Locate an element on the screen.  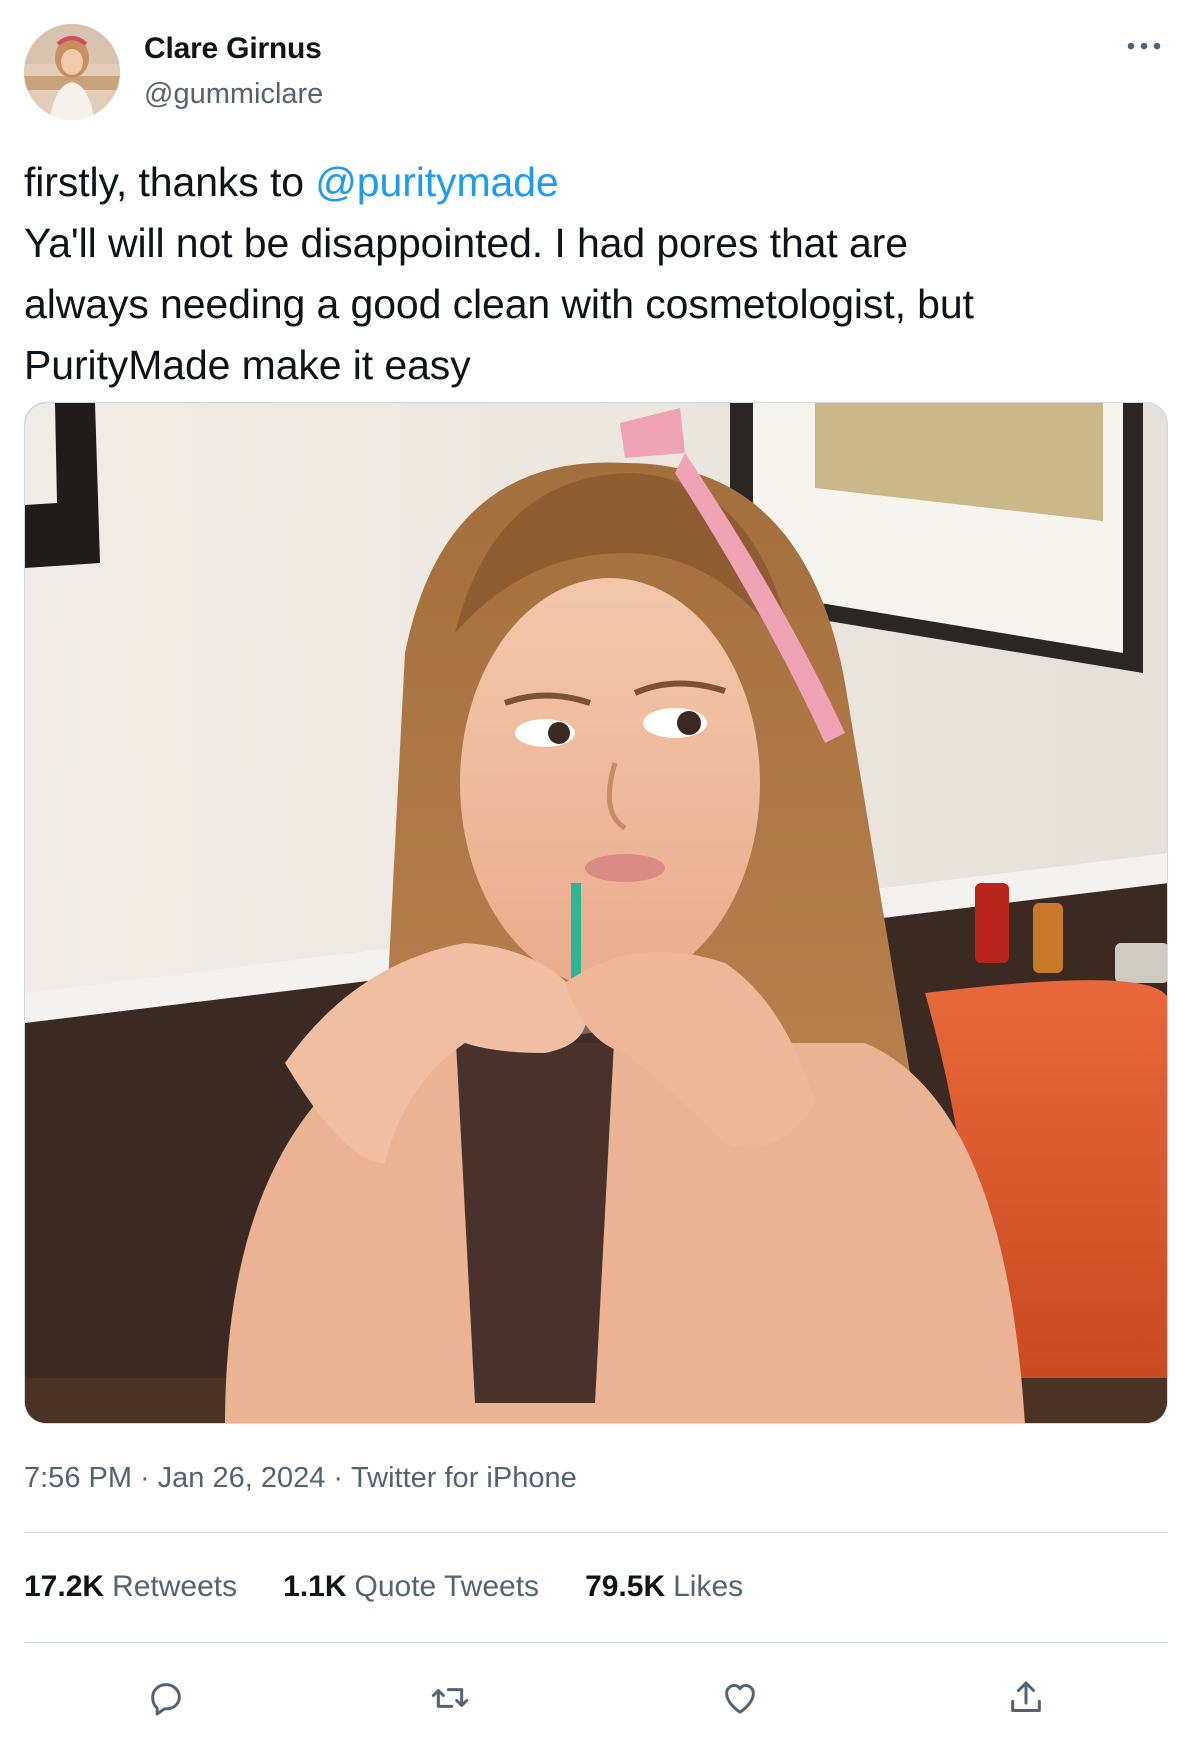
share-button is located at coordinates (1026, 1698).